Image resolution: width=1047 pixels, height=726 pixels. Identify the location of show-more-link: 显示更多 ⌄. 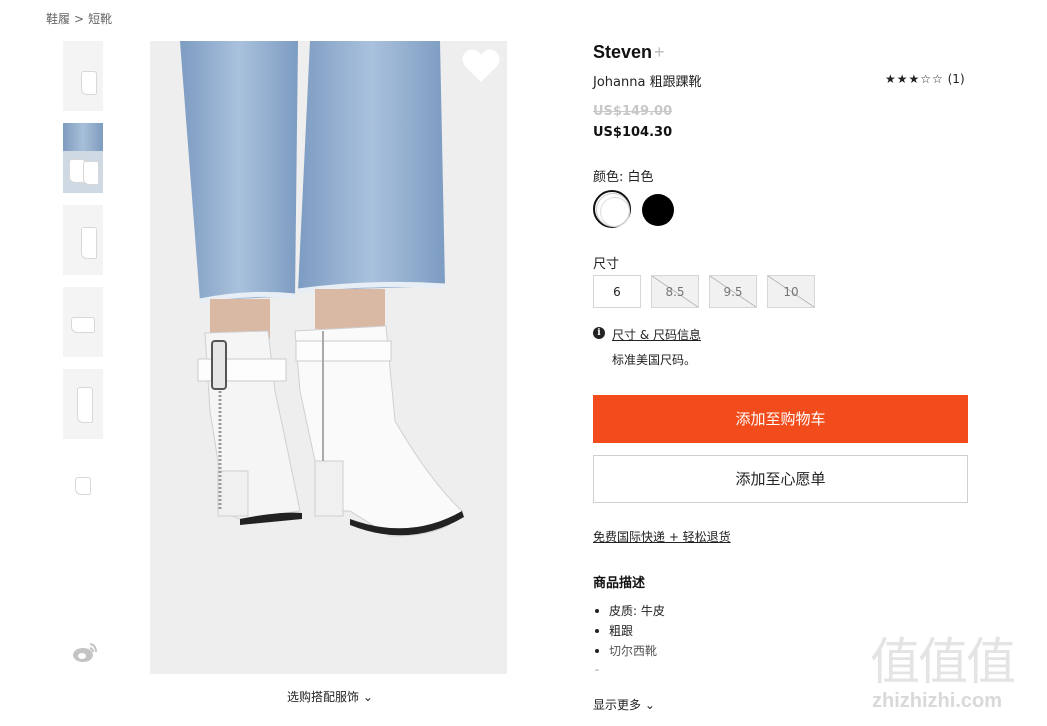
(624, 704).